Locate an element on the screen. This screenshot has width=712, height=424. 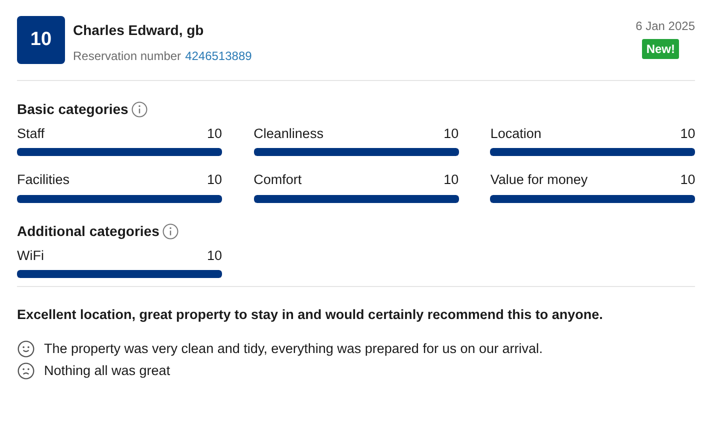
section-title: Additional categories is located at coordinates (88, 231).